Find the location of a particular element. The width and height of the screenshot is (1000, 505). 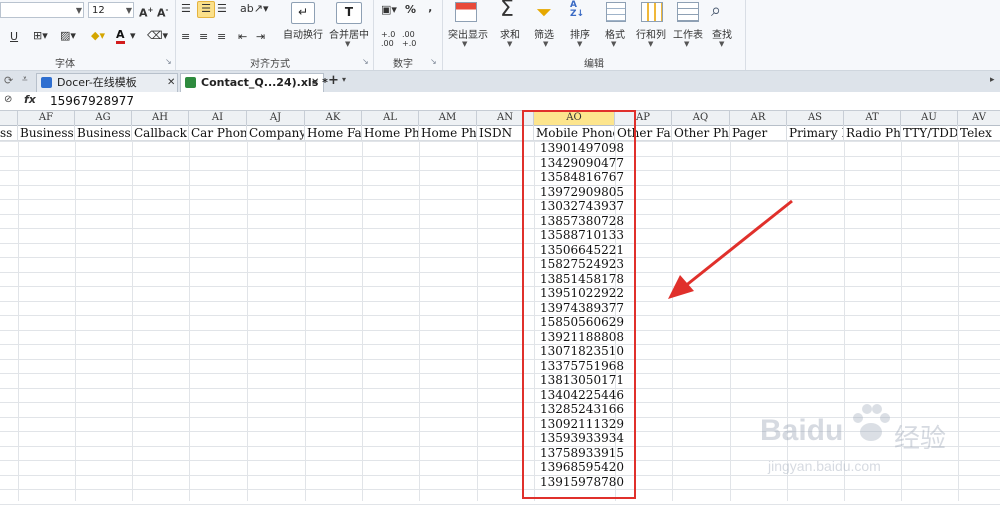

find-button: 查找 is located at coordinates (722, 33).